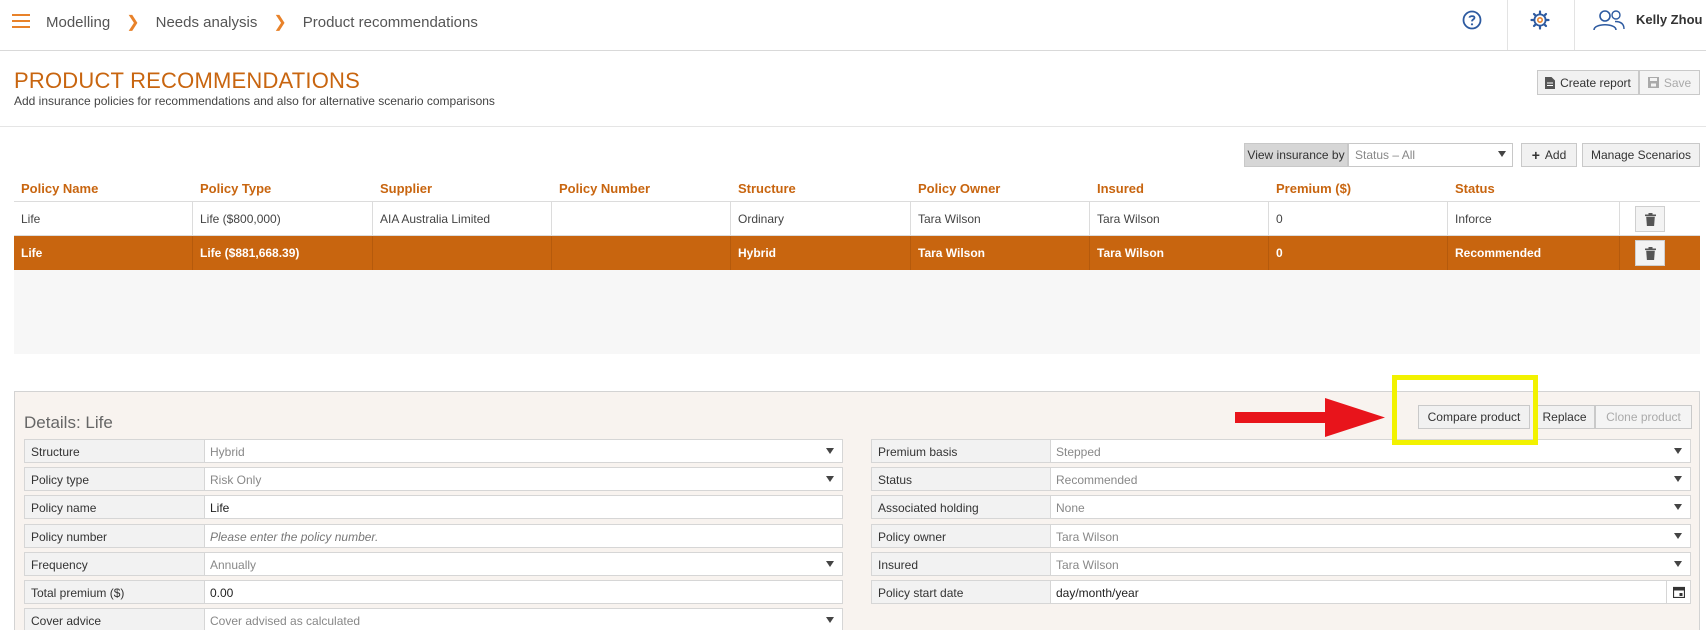 Image resolution: width=1706 pixels, height=630 pixels. I want to click on field-label: Policy number, so click(114, 536).